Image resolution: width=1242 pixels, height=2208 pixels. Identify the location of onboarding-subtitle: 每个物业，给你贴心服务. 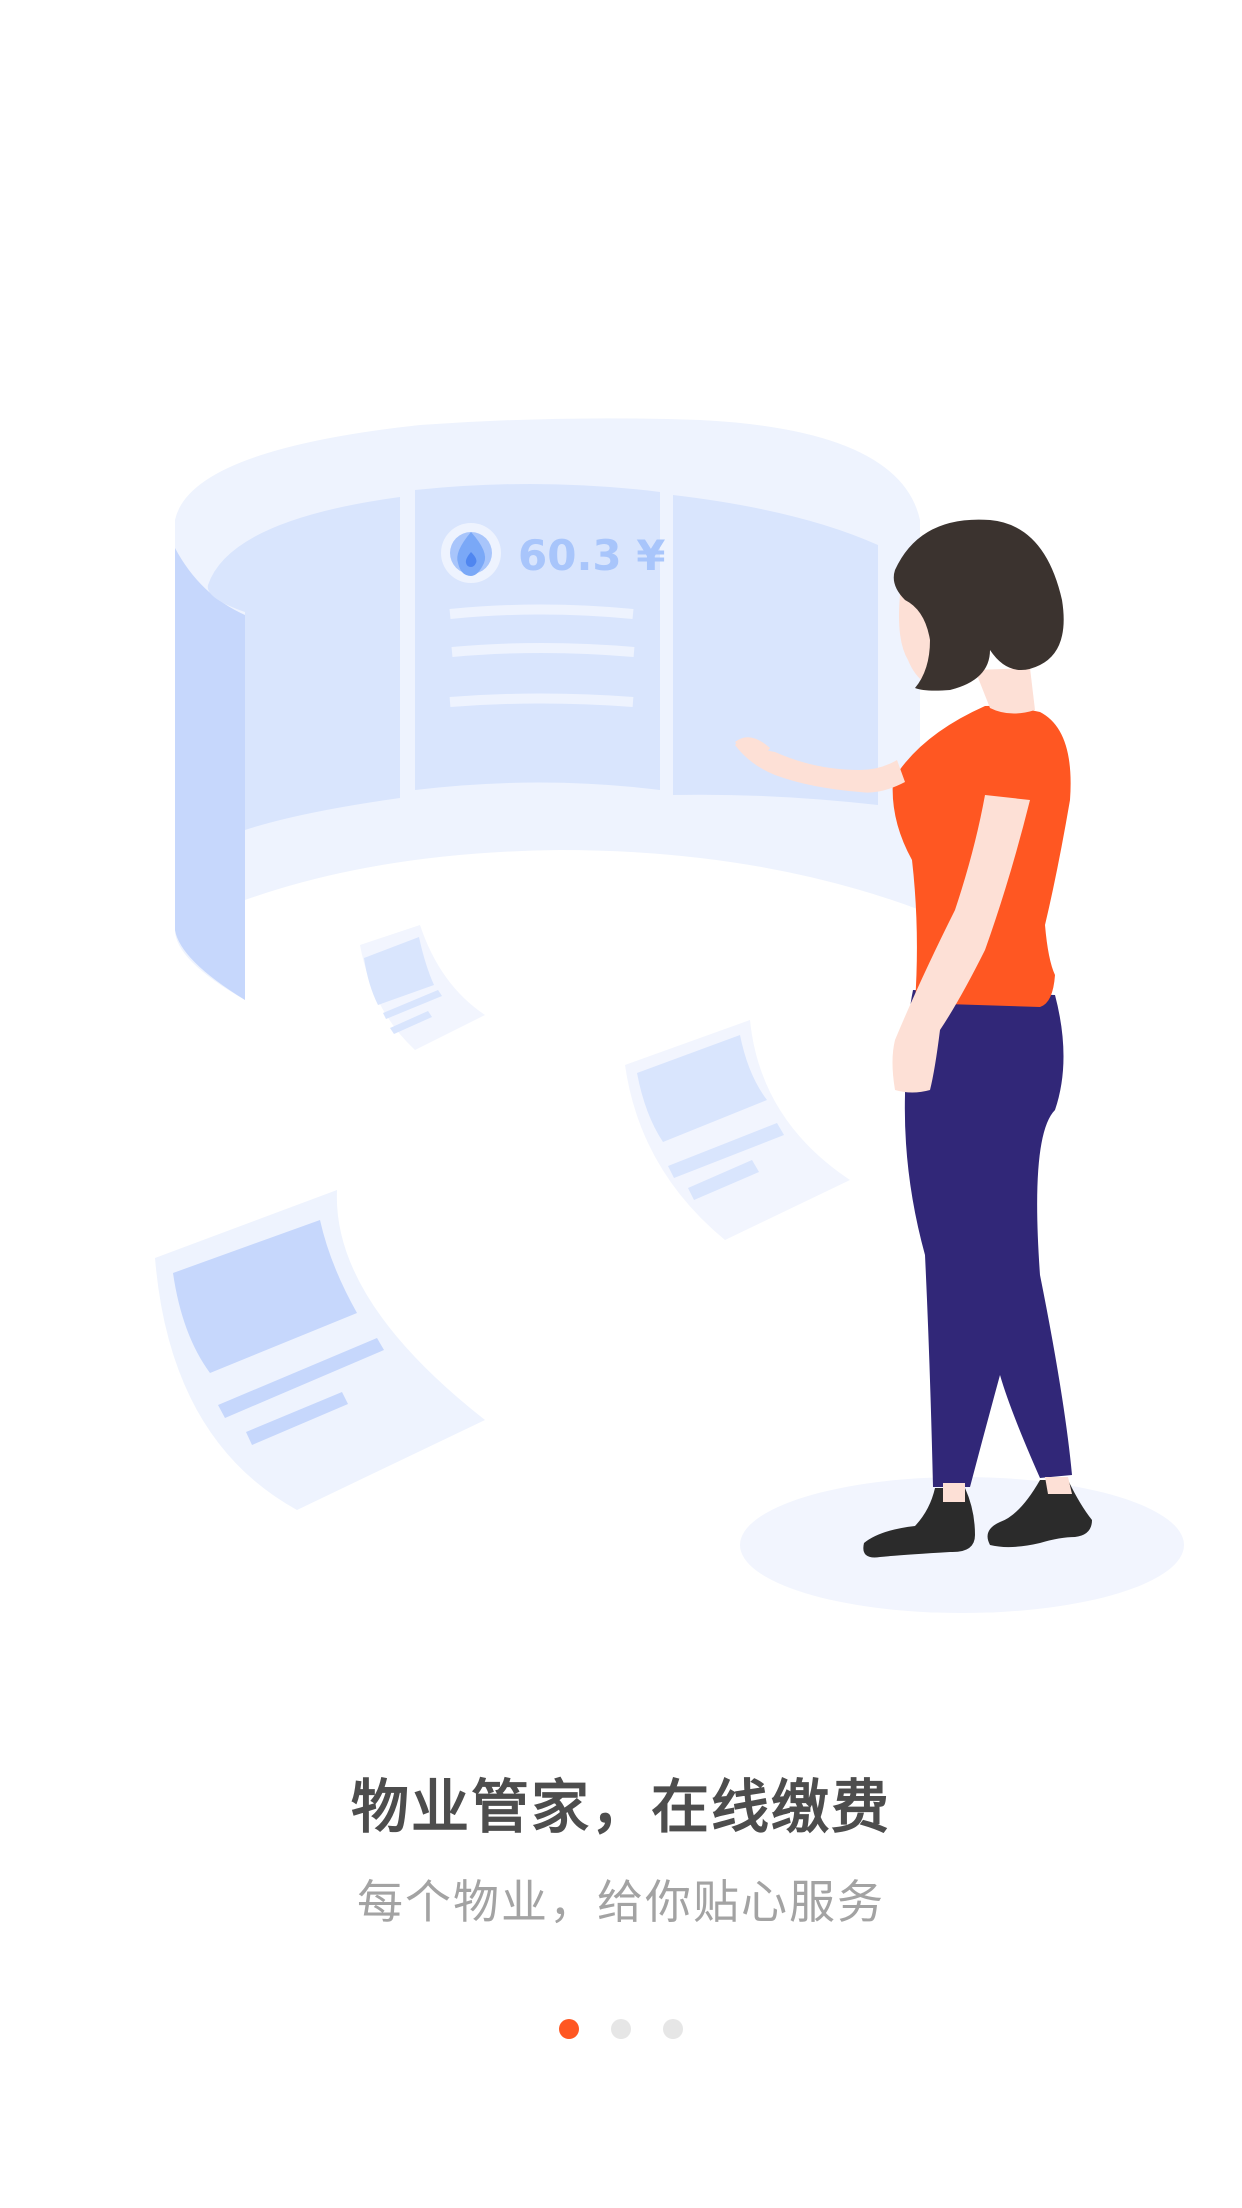
(621, 1902).